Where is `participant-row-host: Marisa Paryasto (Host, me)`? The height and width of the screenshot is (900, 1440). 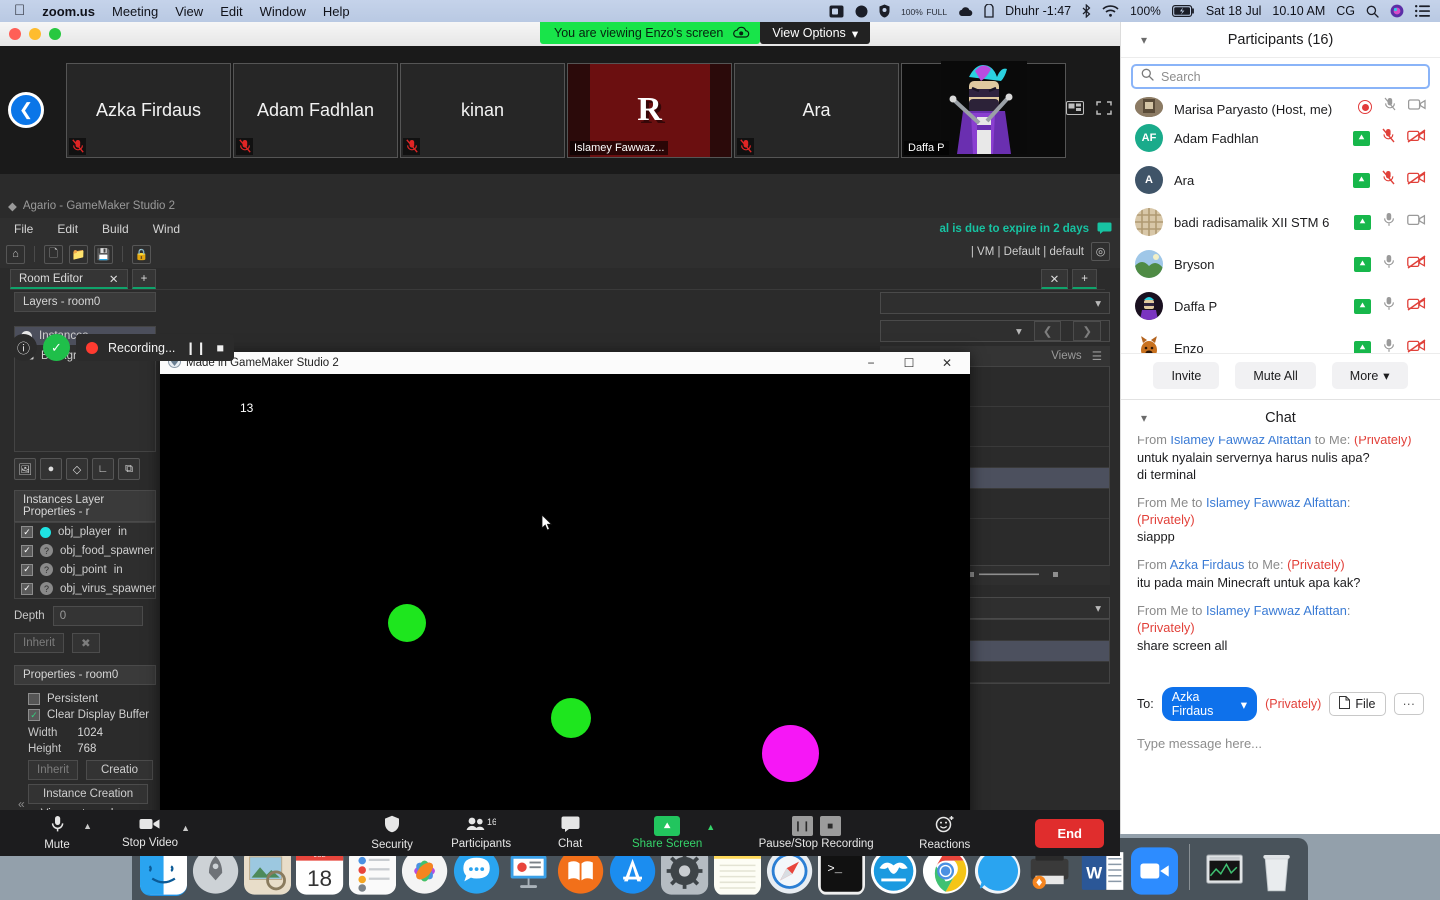 participant-row-host: Marisa Paryasto (Host, me) is located at coordinates (1280, 105).